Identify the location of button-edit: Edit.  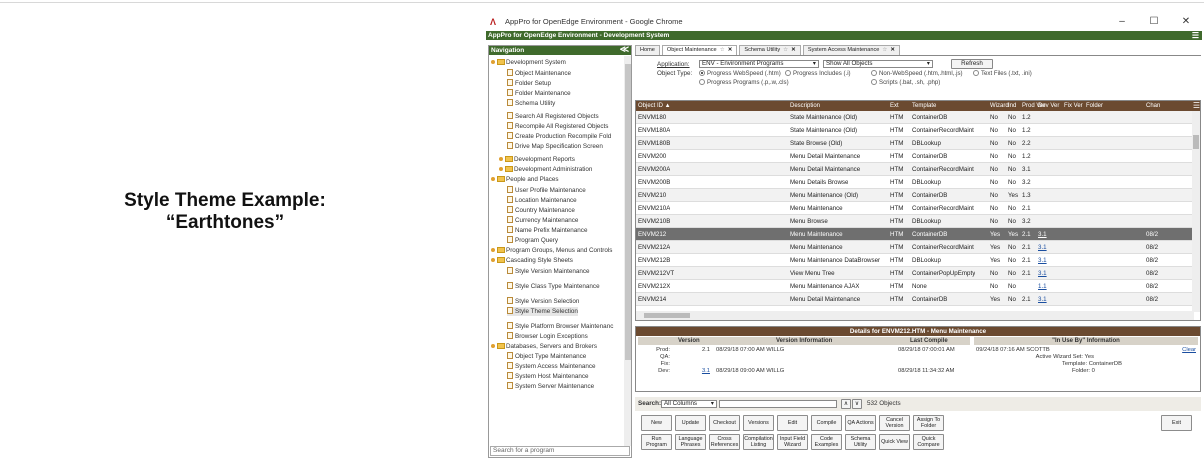
(792, 423).